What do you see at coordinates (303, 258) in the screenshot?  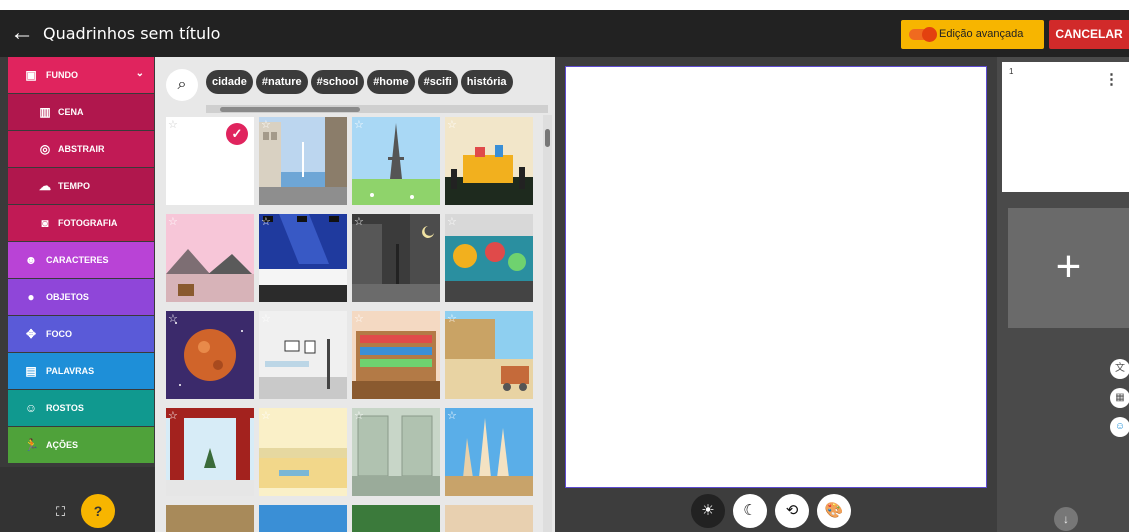 I see `background-tile-stage: ☆` at bounding box center [303, 258].